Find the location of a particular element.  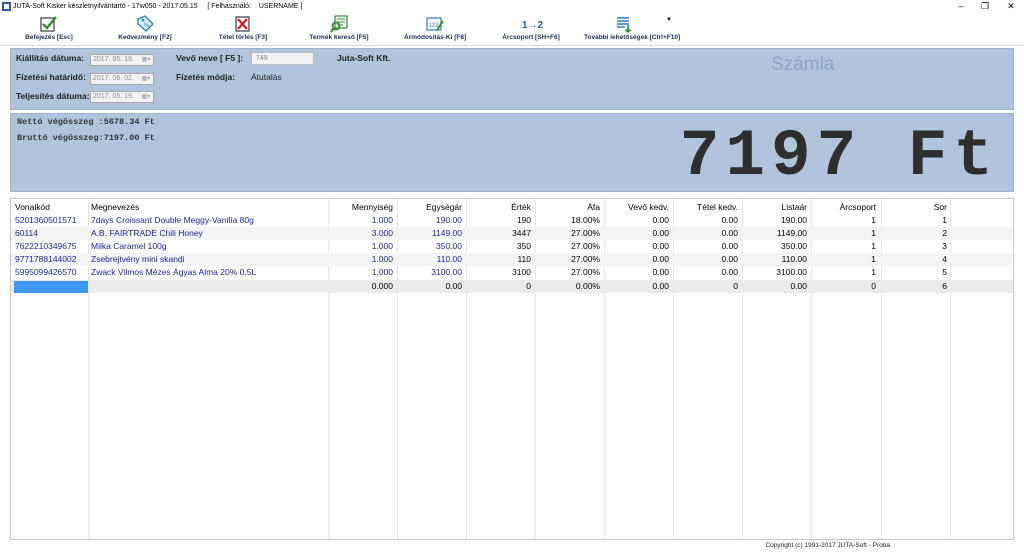

col-header-megnevezes: Megnevezés is located at coordinates (206, 207).